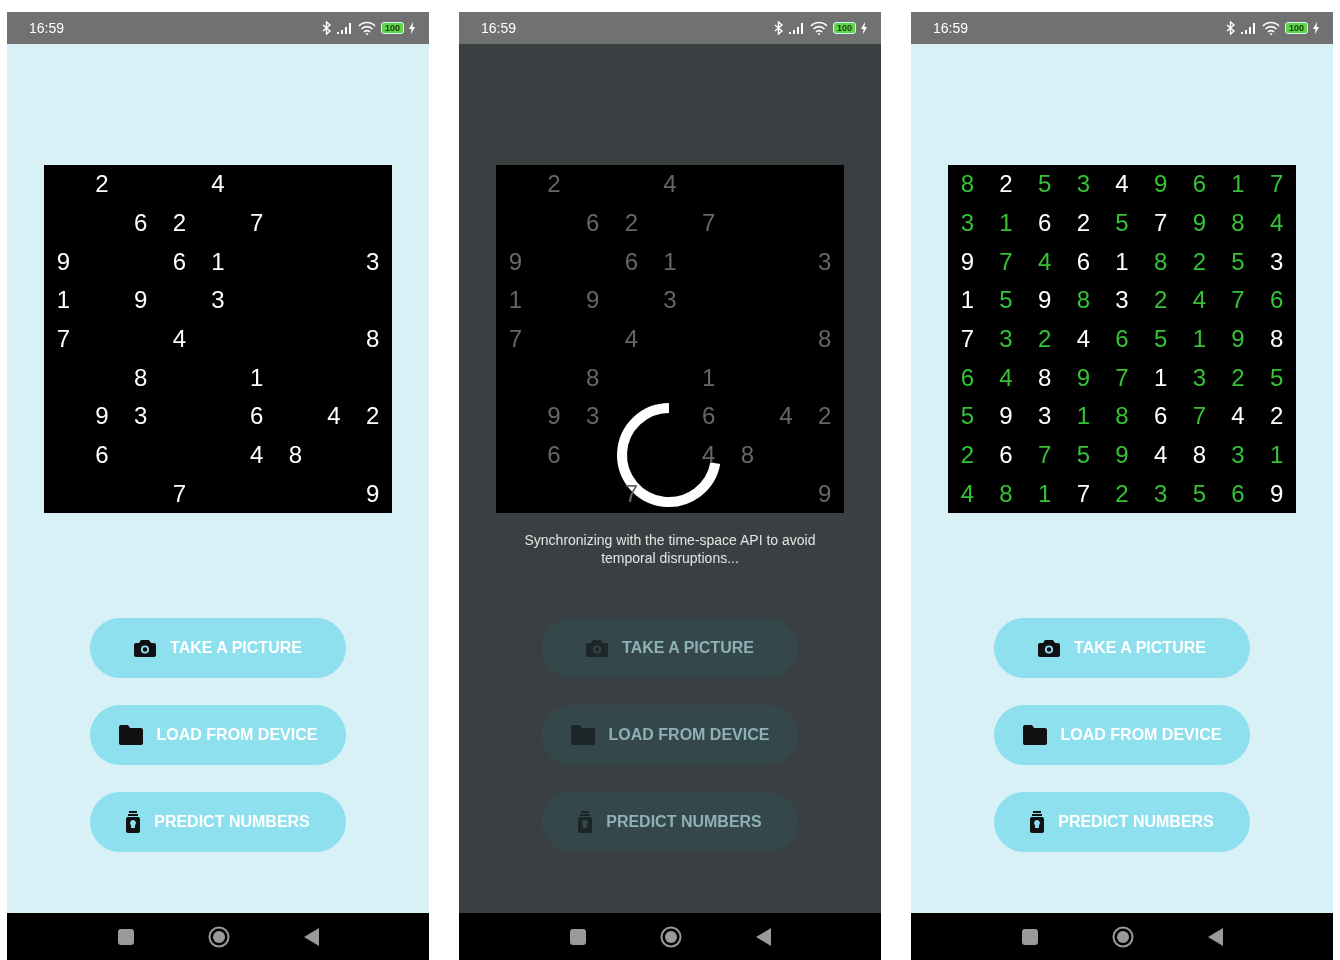  I want to click on status-time: 16:59, so click(499, 28).